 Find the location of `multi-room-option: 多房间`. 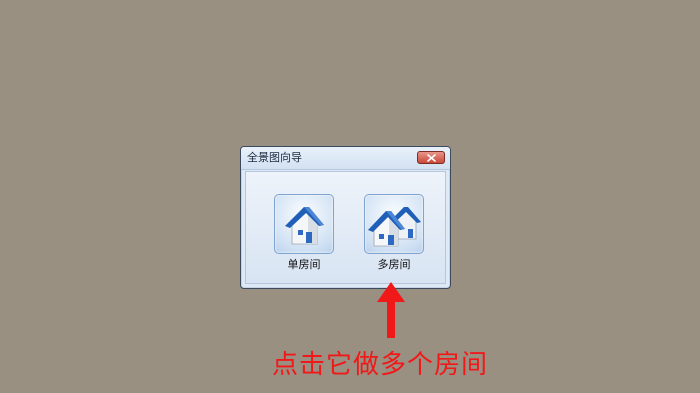

multi-room-option: 多房间 is located at coordinates (394, 233).